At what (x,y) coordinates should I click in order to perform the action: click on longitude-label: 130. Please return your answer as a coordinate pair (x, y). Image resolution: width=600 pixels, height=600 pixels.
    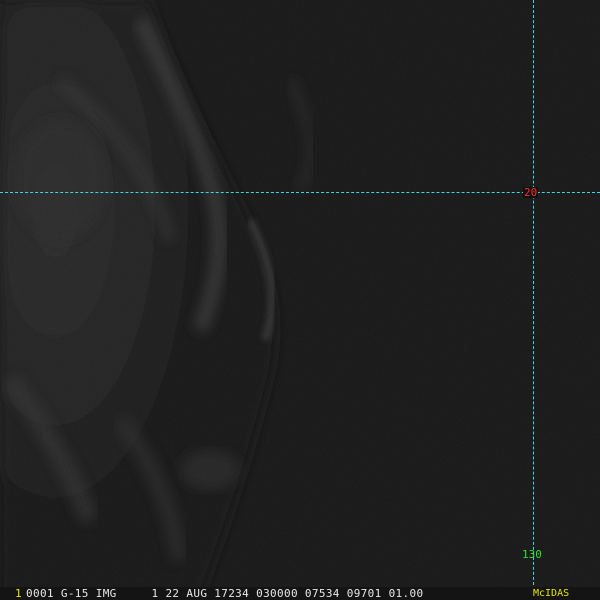
    Looking at the image, I should click on (532, 554).